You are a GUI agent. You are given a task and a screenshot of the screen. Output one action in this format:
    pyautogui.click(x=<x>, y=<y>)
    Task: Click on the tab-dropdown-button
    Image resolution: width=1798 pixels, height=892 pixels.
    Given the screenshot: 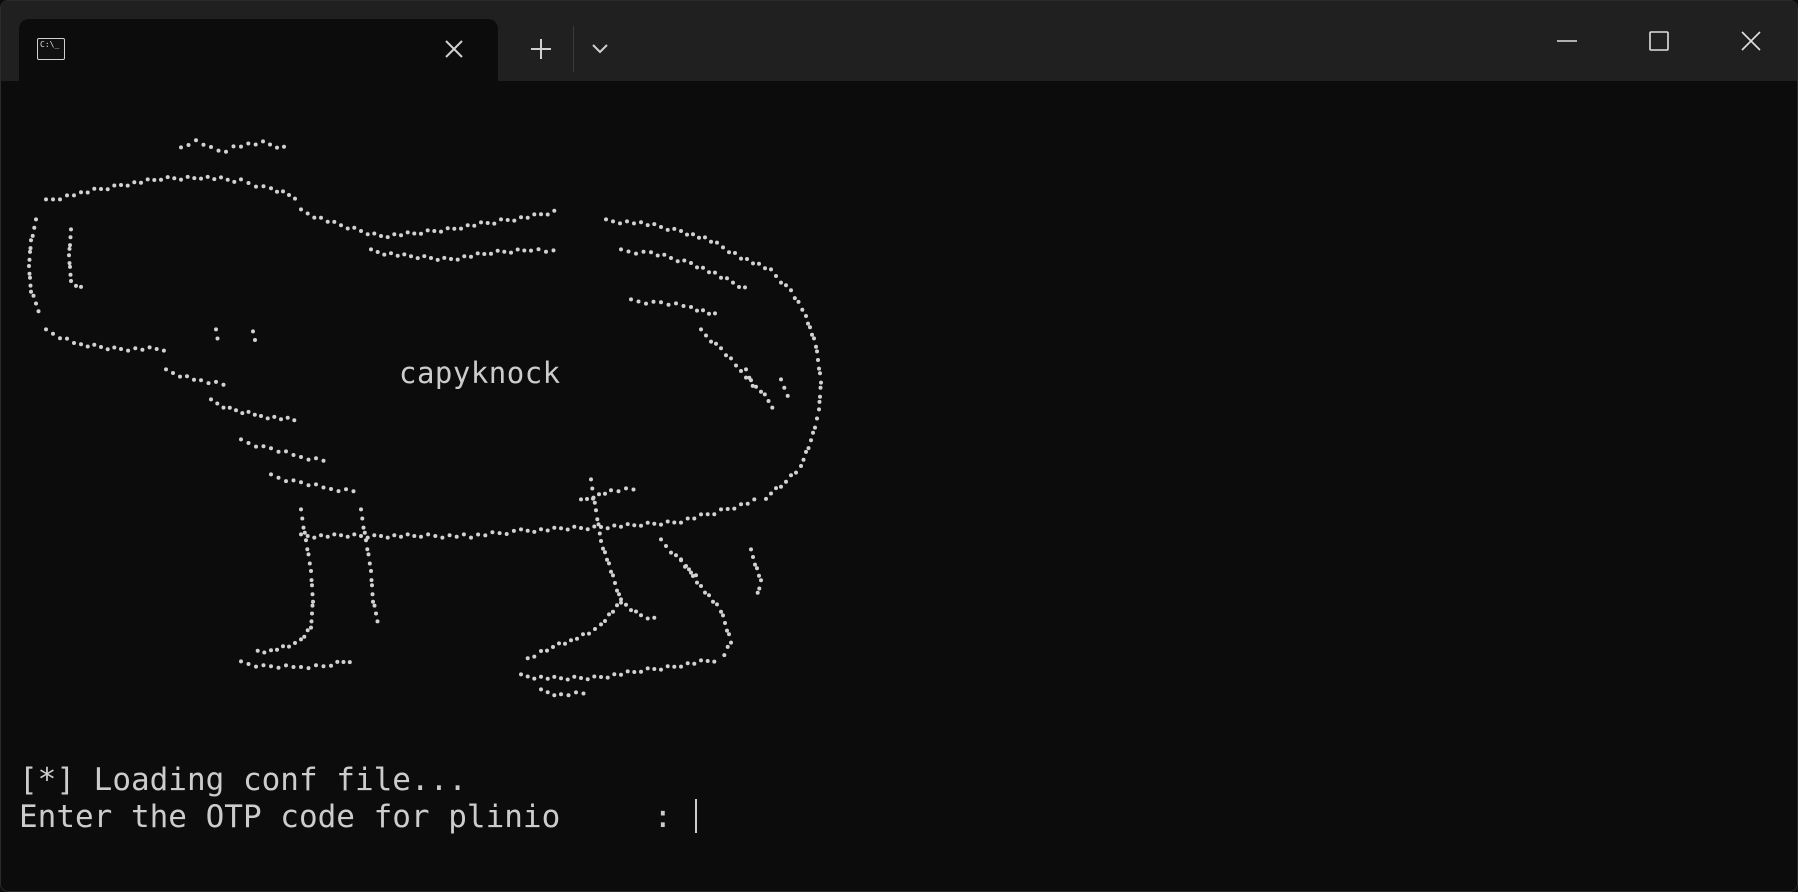 What is the action you would take?
    pyautogui.click(x=600, y=49)
    